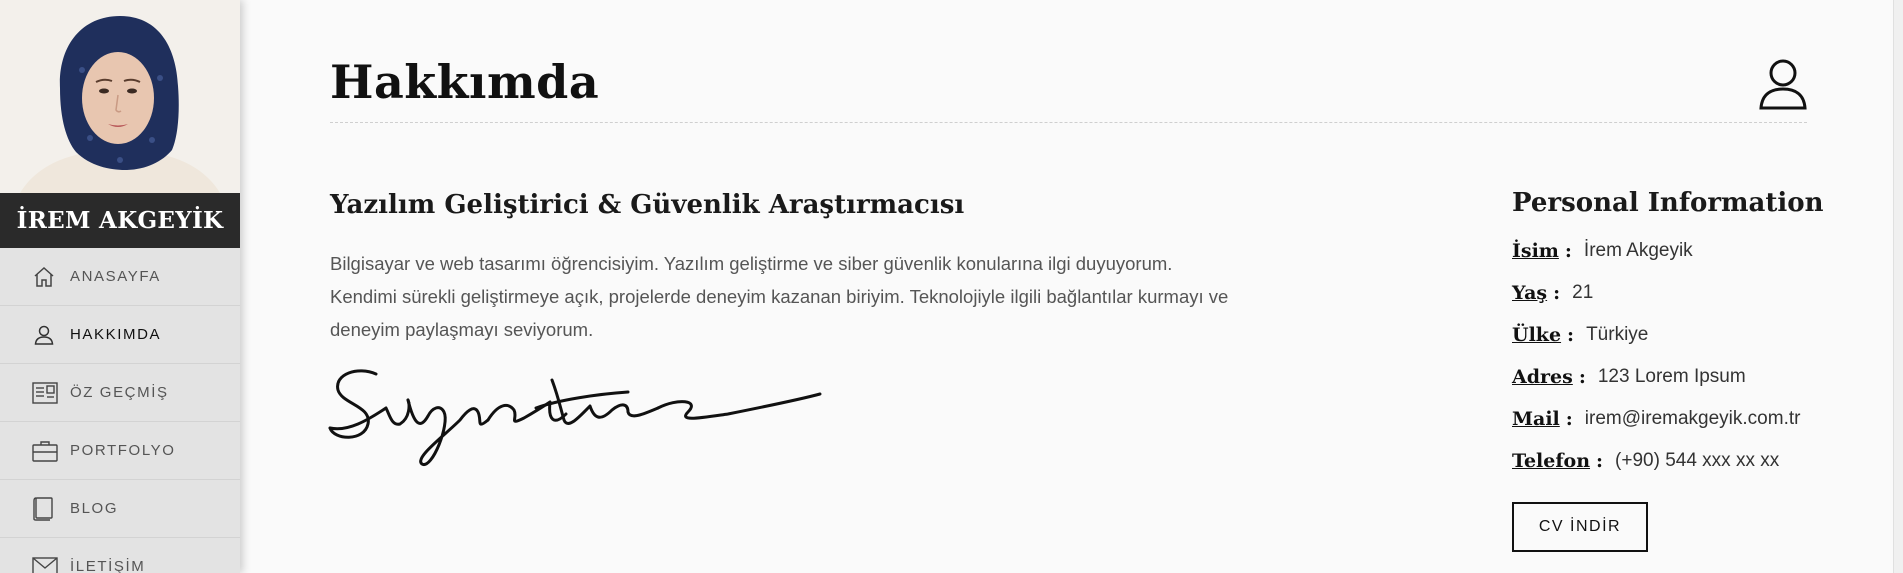 Image resolution: width=1903 pixels, height=573 pixels. I want to click on info-row-mail: Mail : irem@iremakgeyik.com.tr, so click(1677, 419).